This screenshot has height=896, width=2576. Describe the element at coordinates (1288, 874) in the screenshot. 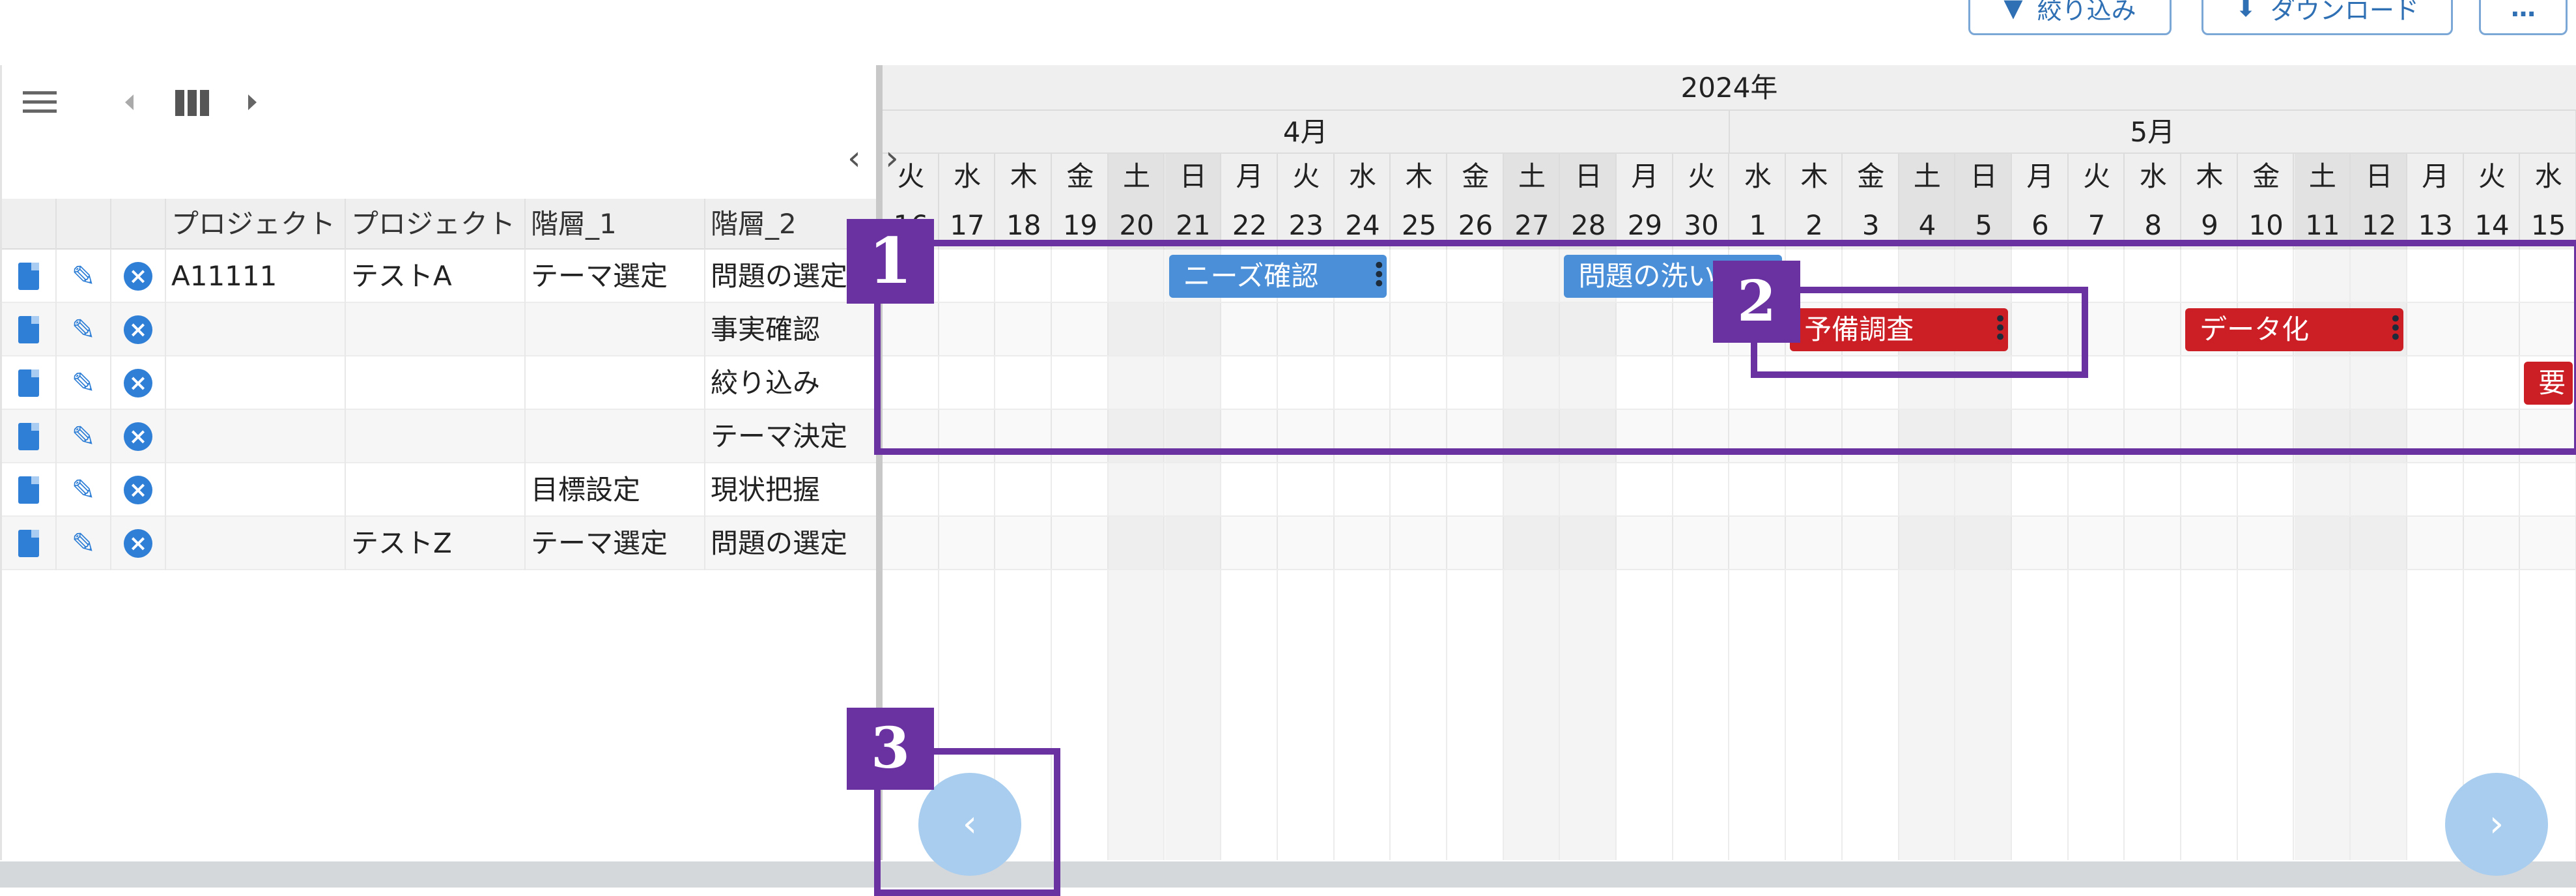

I see `horizontal-scrollbar` at that location.